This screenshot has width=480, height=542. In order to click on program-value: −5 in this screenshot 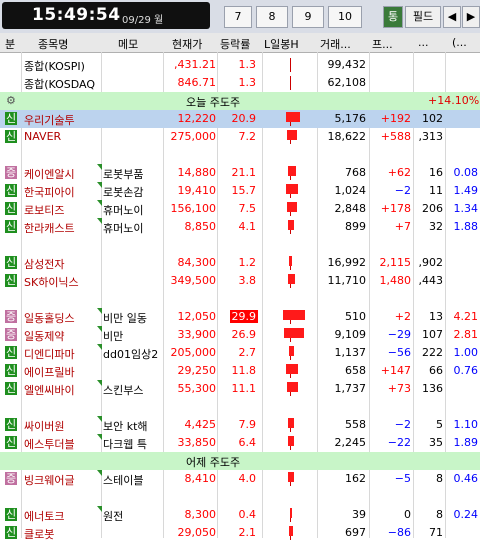, I will do `click(402, 478)`.